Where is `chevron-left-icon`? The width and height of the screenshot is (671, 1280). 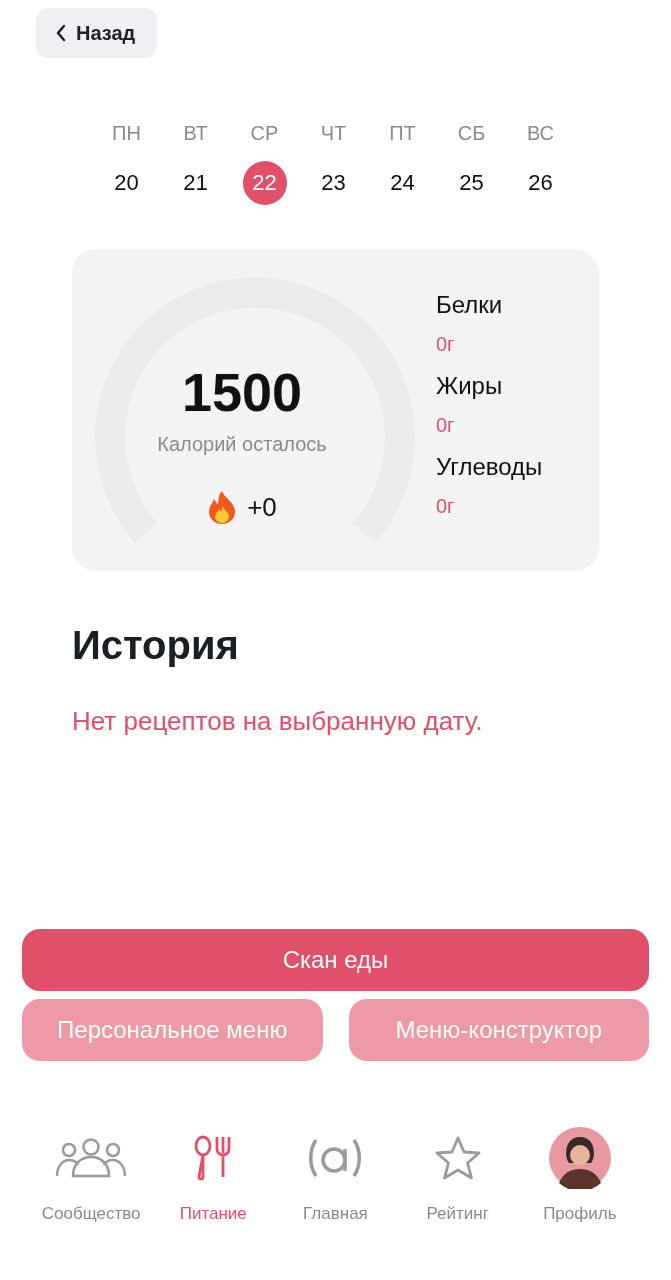 chevron-left-icon is located at coordinates (61, 33).